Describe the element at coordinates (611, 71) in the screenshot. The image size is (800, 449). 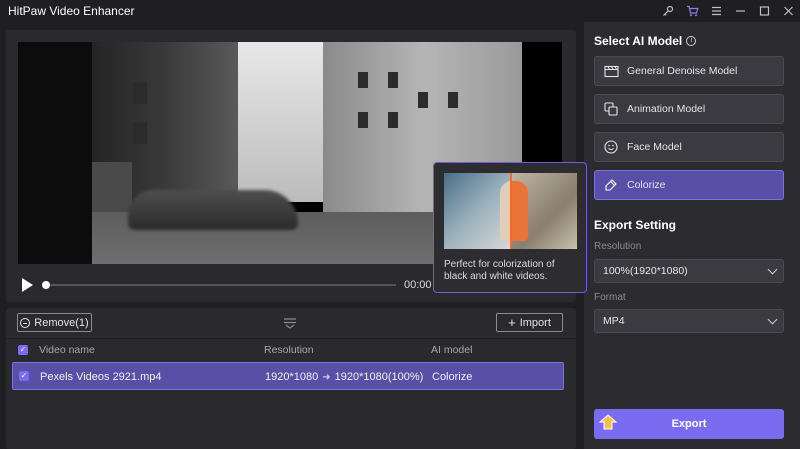
I see `film-icon` at that location.